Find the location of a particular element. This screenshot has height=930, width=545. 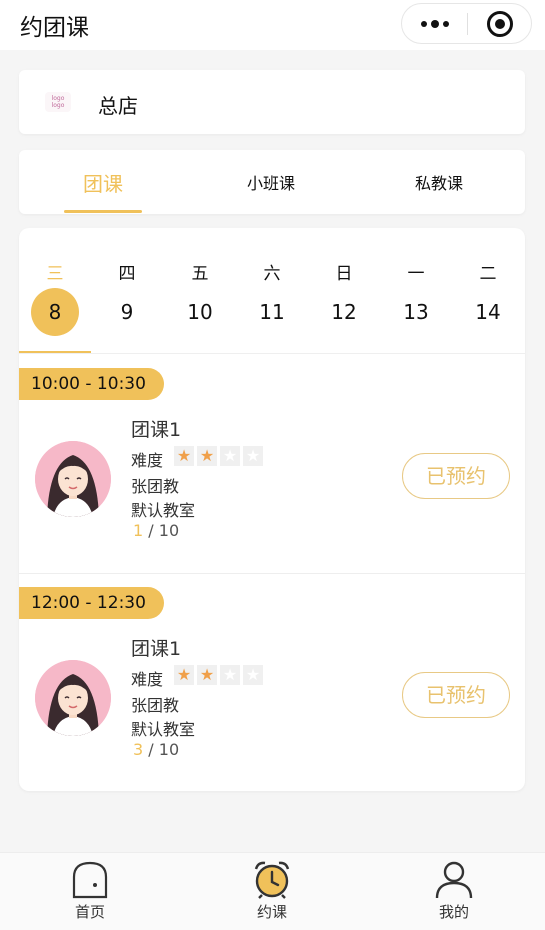

booking-count: 3 / 10 is located at coordinates (156, 749).